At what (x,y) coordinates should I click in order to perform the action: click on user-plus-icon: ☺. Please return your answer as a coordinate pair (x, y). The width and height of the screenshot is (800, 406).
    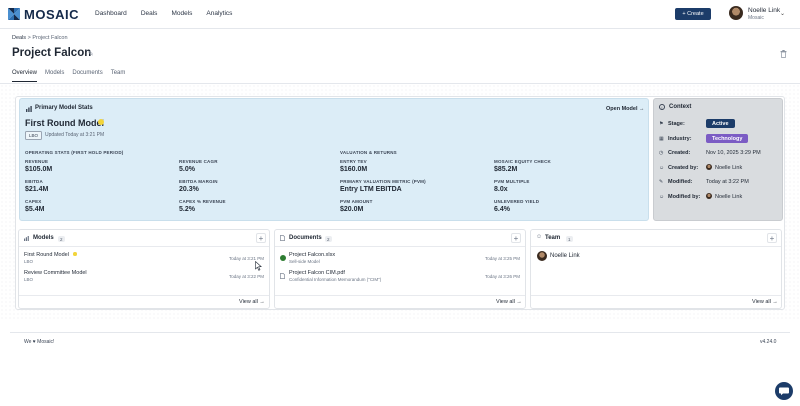
    Looking at the image, I should click on (662, 168).